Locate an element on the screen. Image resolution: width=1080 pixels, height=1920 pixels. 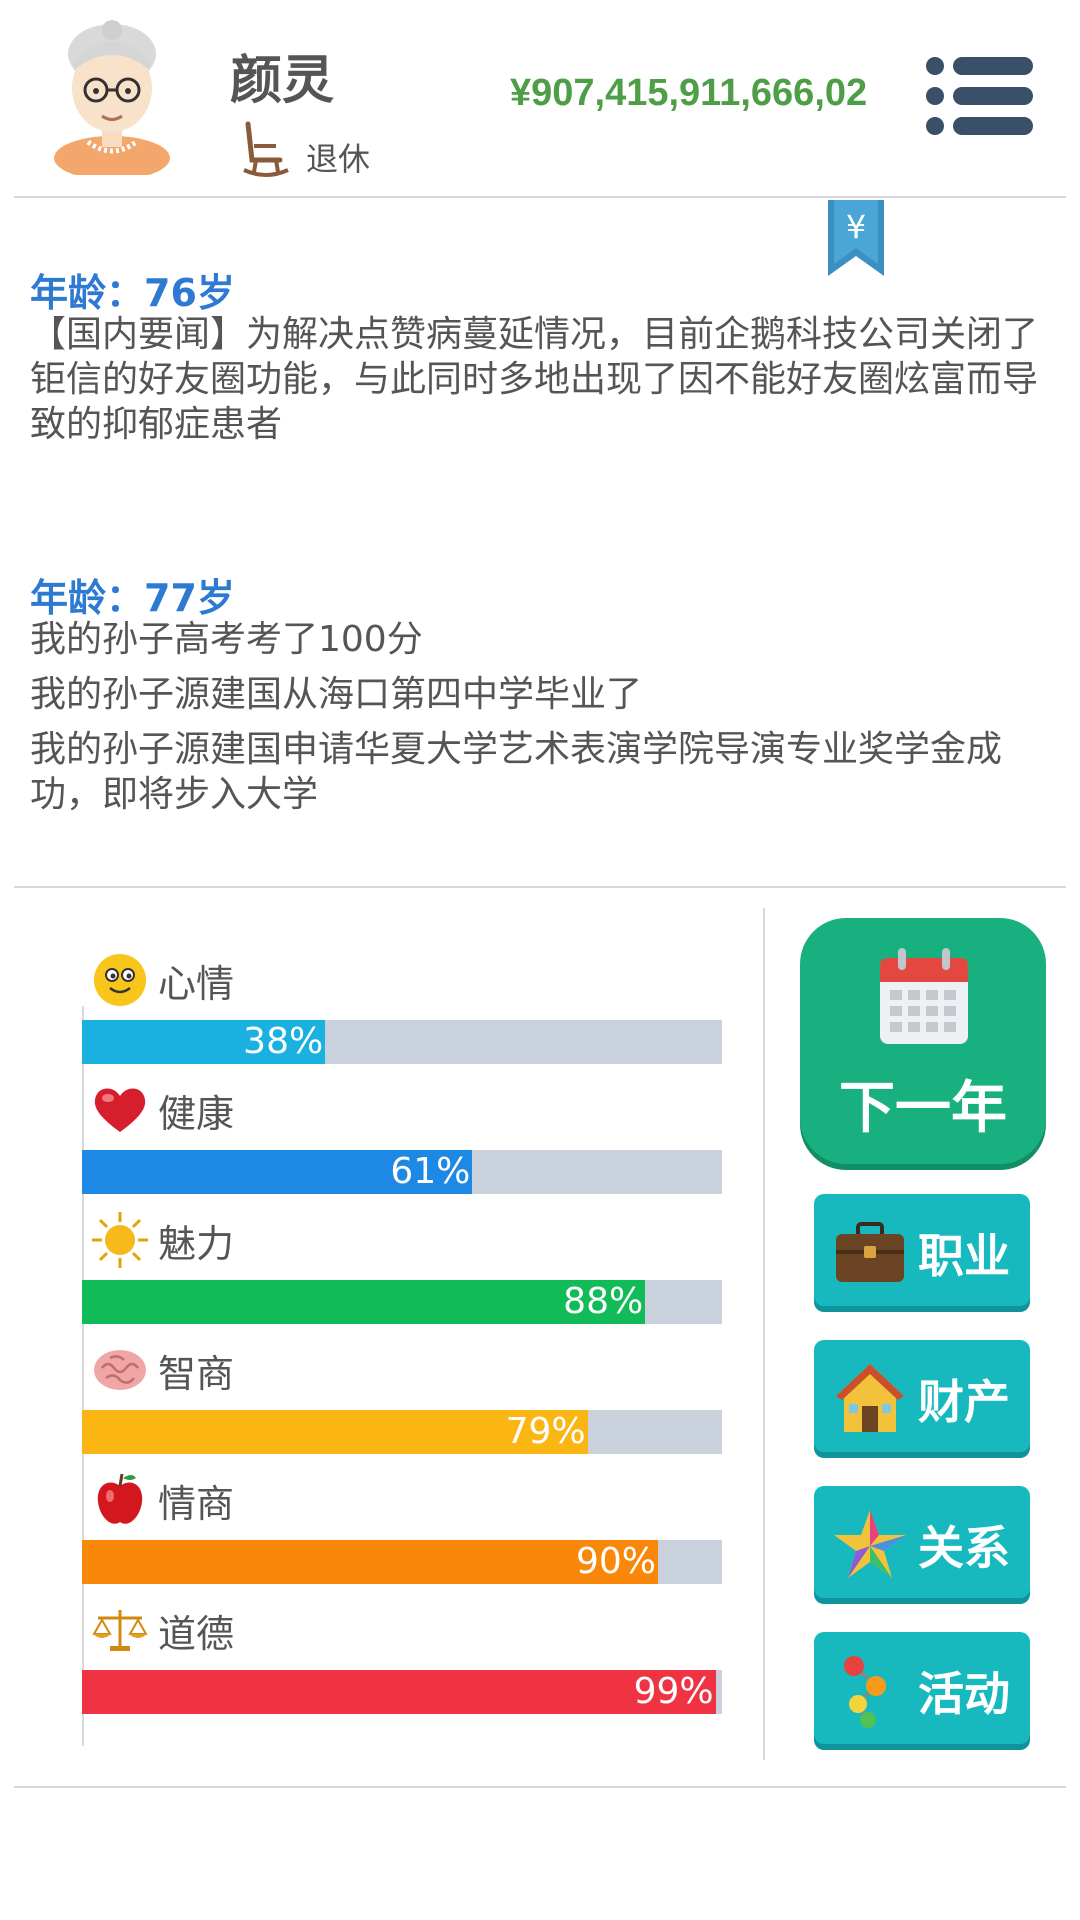
stat-bar-track: 61% is located at coordinates (402, 1172).